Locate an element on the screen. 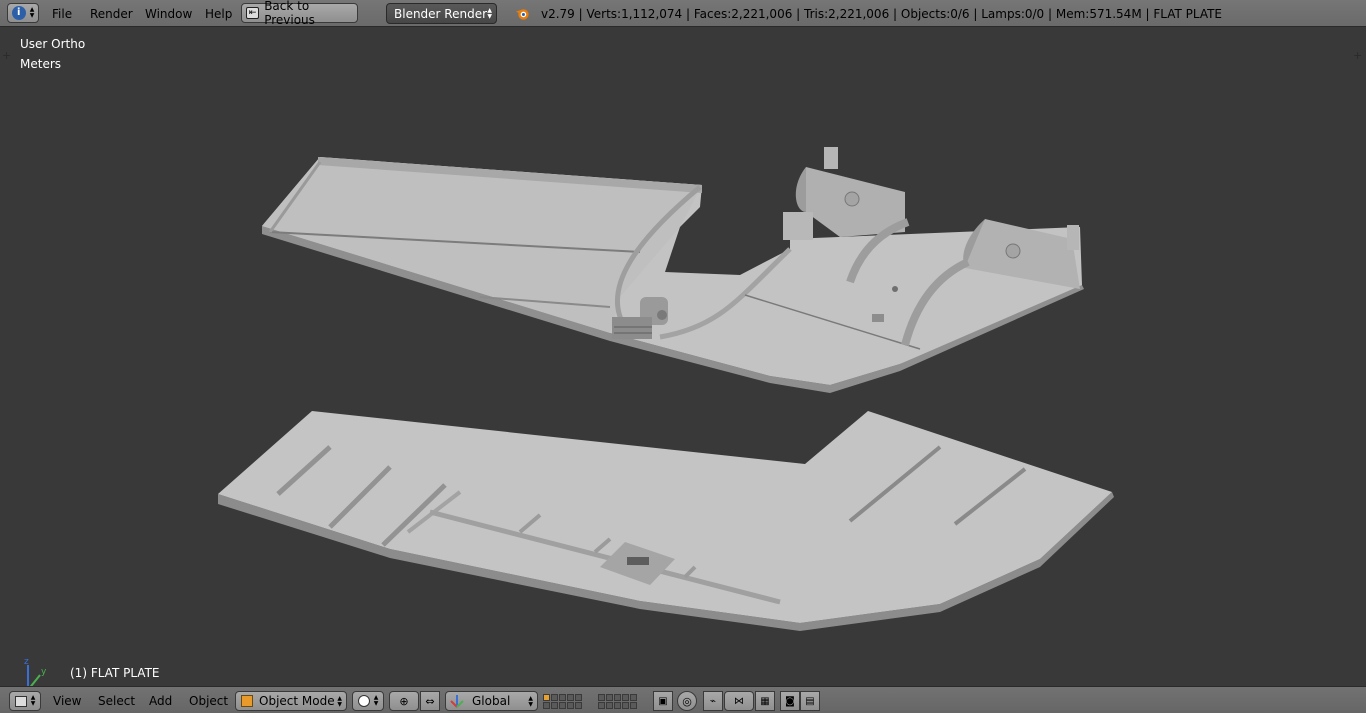 The image size is (1366, 713). axis-gizmo is located at coordinates (34, 675).